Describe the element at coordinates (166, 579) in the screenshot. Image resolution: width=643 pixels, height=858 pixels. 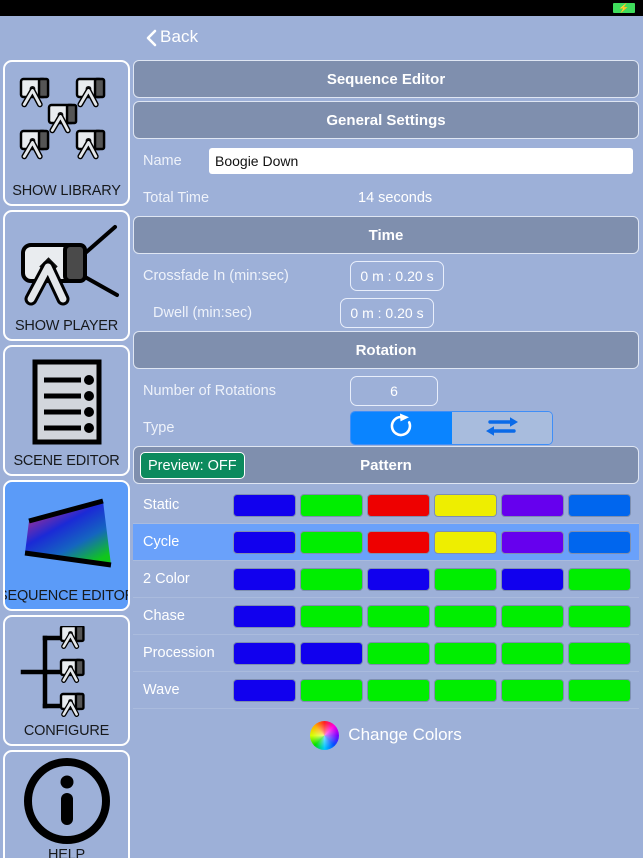
I see `pattern-name: 2 Color` at that location.